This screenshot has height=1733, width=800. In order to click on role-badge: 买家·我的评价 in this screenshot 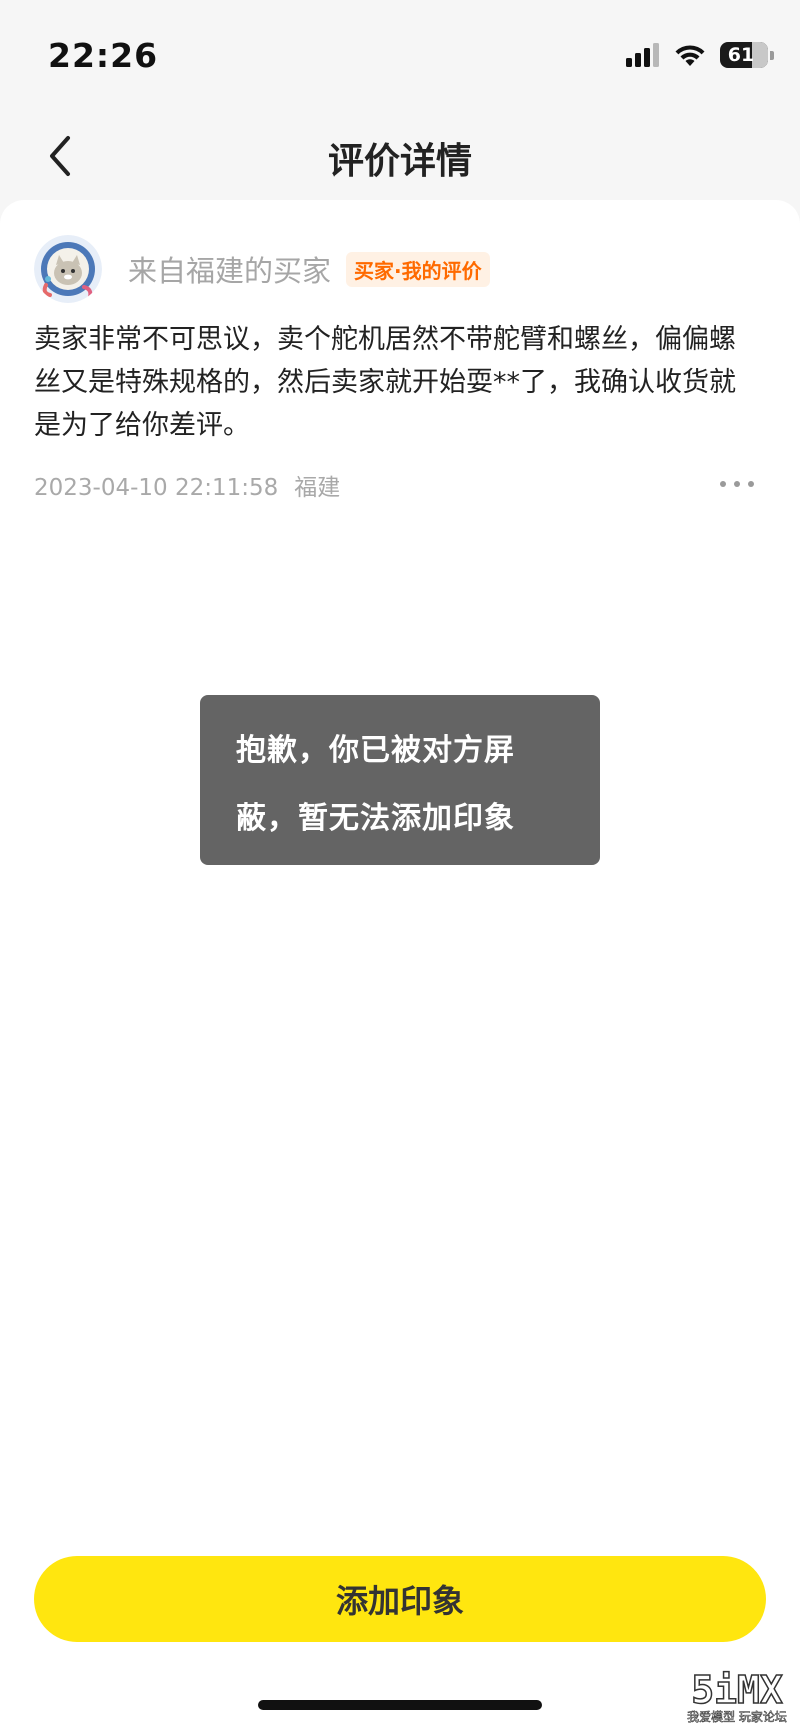, I will do `click(418, 269)`.